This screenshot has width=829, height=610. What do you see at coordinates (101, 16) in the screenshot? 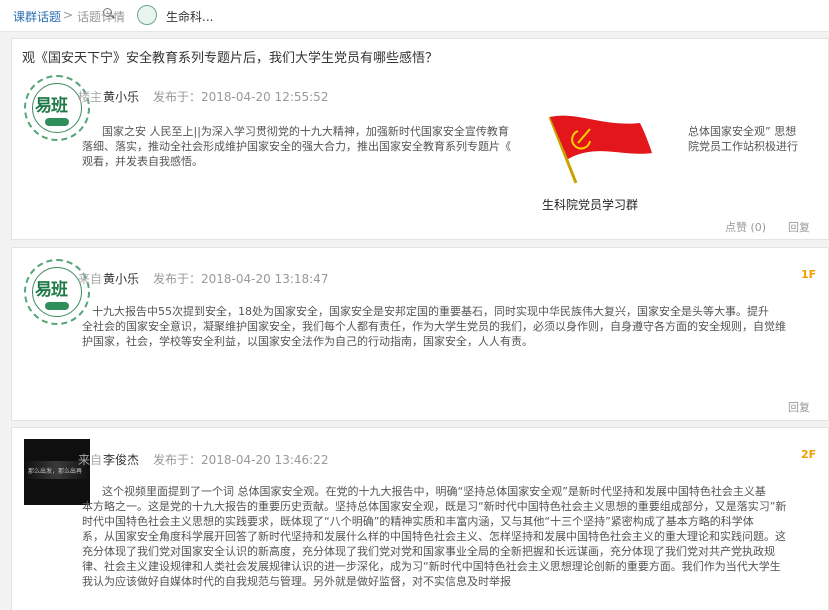
I see `breadcrumb-topic-detail: 话题详情` at bounding box center [101, 16].